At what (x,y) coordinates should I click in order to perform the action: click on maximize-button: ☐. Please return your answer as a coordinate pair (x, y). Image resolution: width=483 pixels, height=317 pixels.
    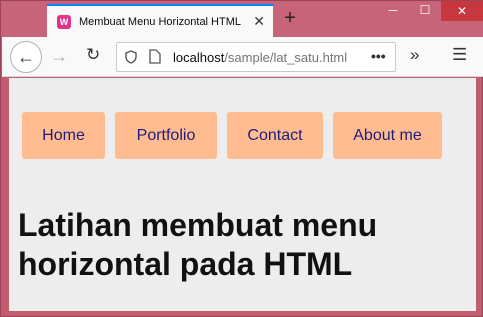
    Looking at the image, I should click on (425, 11).